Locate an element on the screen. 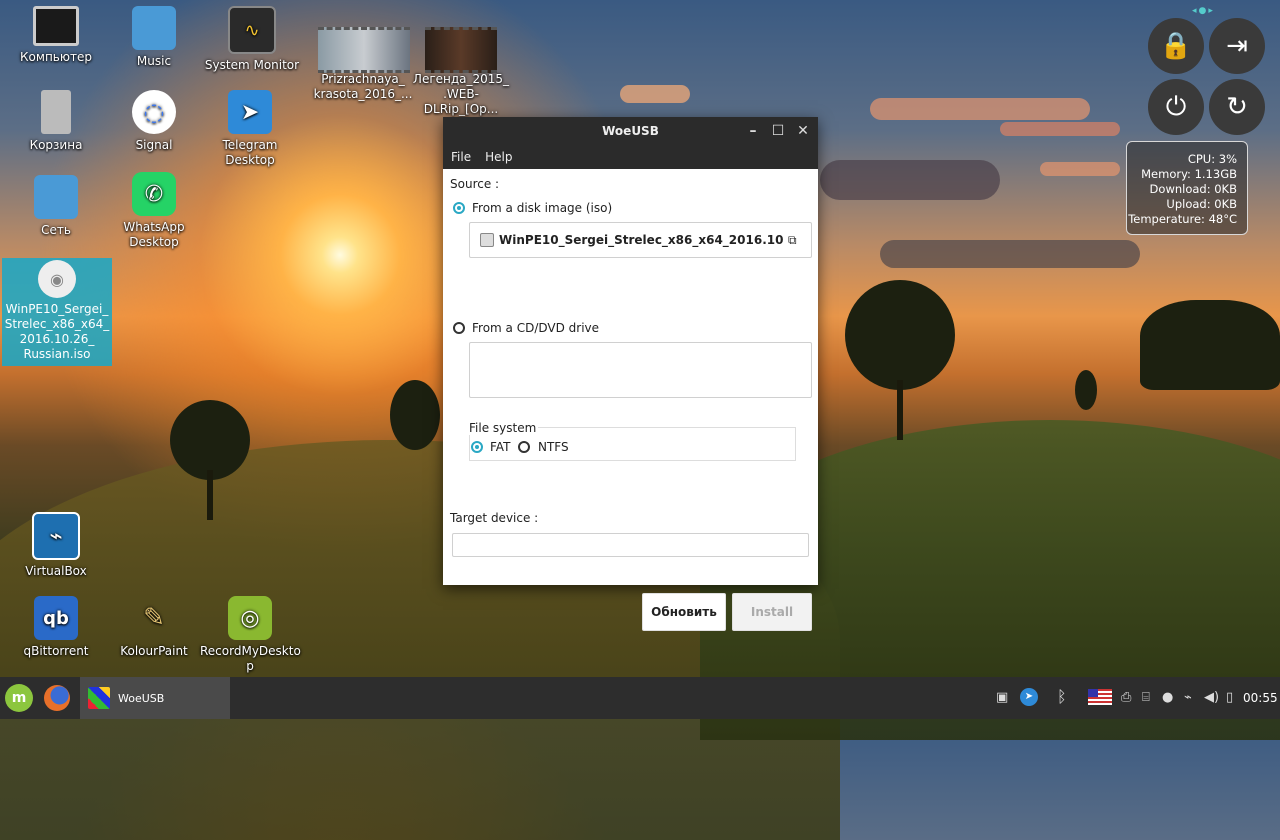 The height and width of the screenshot is (840, 1280). trash-icon is located at coordinates (56, 112).